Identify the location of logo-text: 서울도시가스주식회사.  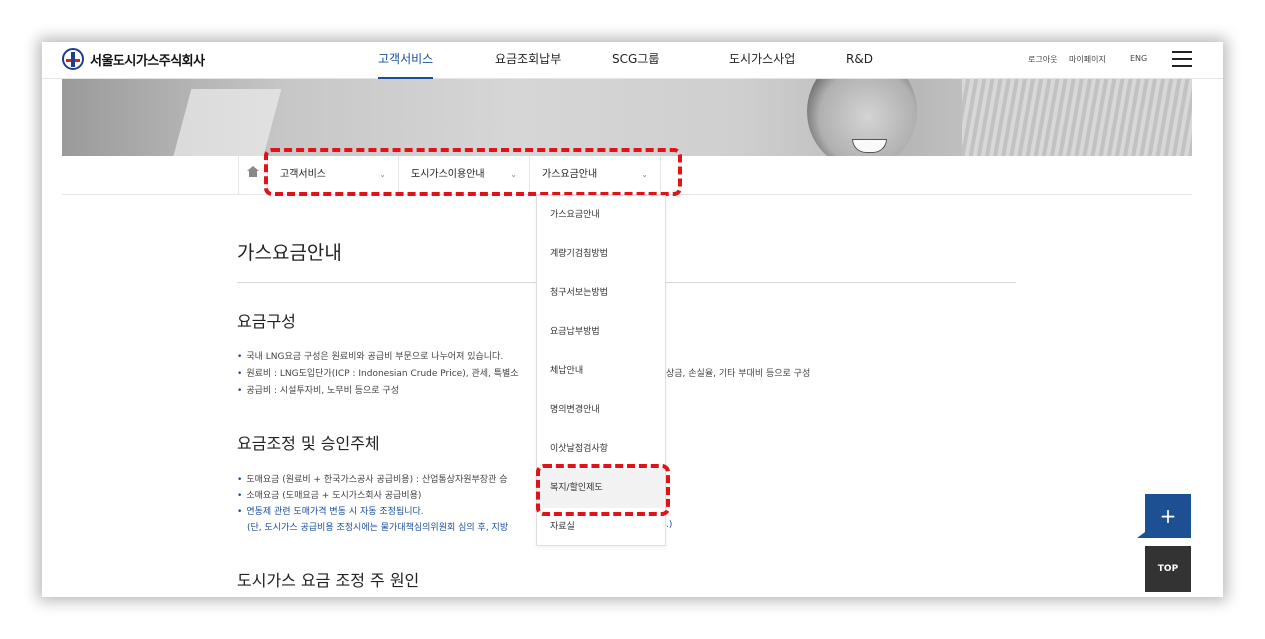
(147, 61).